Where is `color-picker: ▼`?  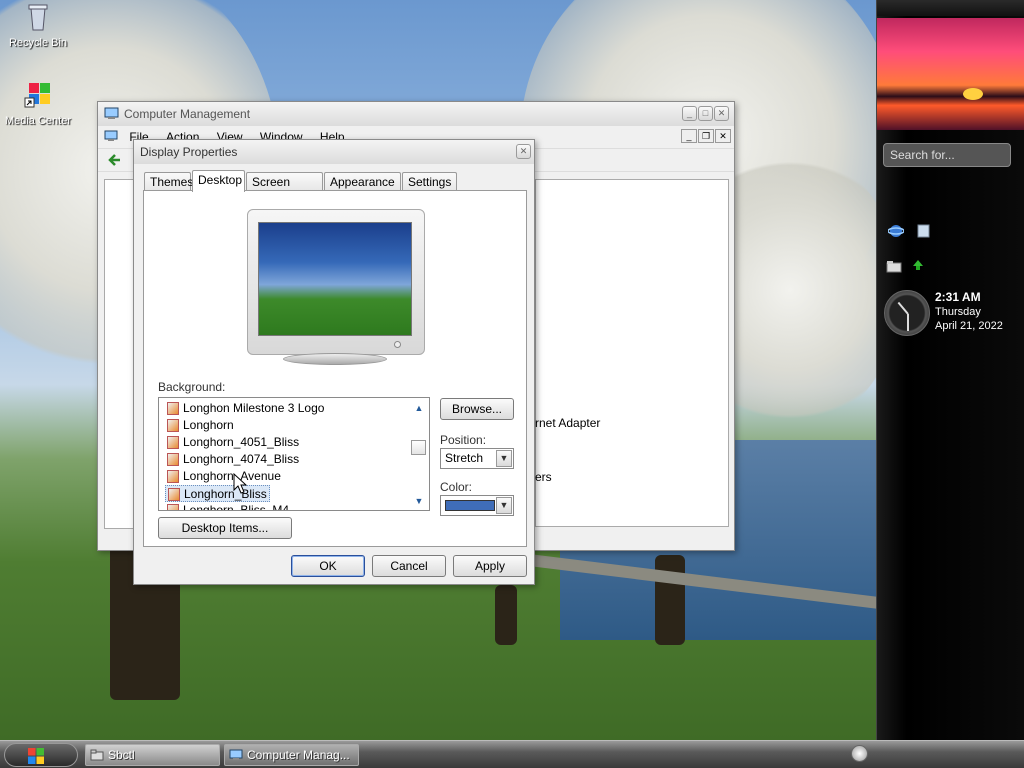 color-picker: ▼ is located at coordinates (477, 505).